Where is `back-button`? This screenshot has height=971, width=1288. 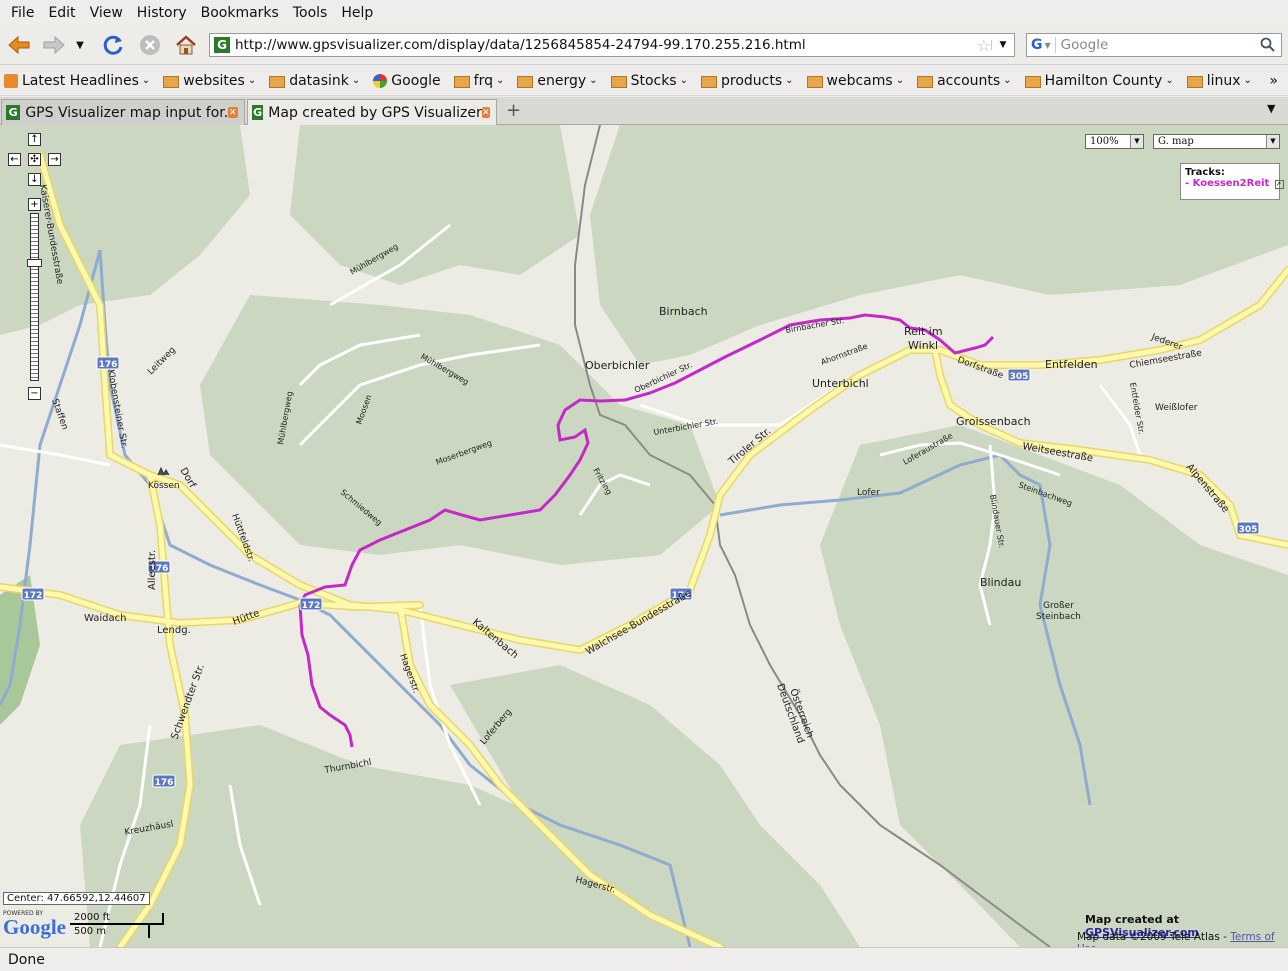 back-button is located at coordinates (19, 45).